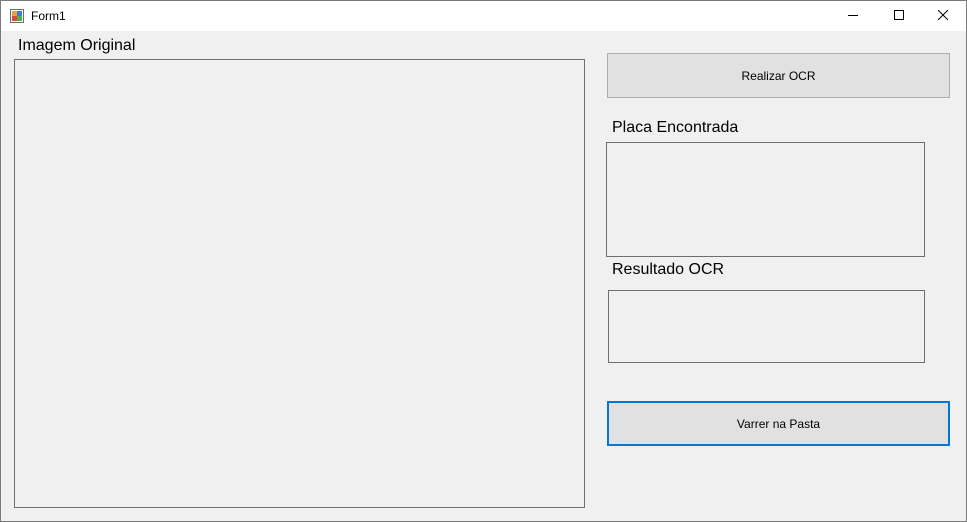 This screenshot has height=522, width=967. I want to click on minimize-icon, so click(853, 16).